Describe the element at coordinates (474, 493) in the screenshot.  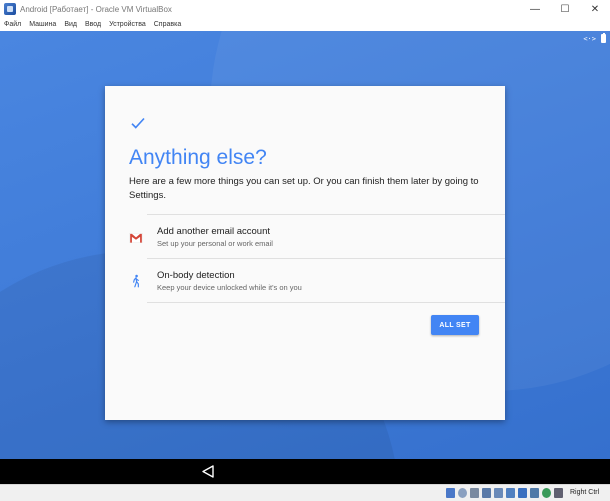
I see `audio-icon` at that location.